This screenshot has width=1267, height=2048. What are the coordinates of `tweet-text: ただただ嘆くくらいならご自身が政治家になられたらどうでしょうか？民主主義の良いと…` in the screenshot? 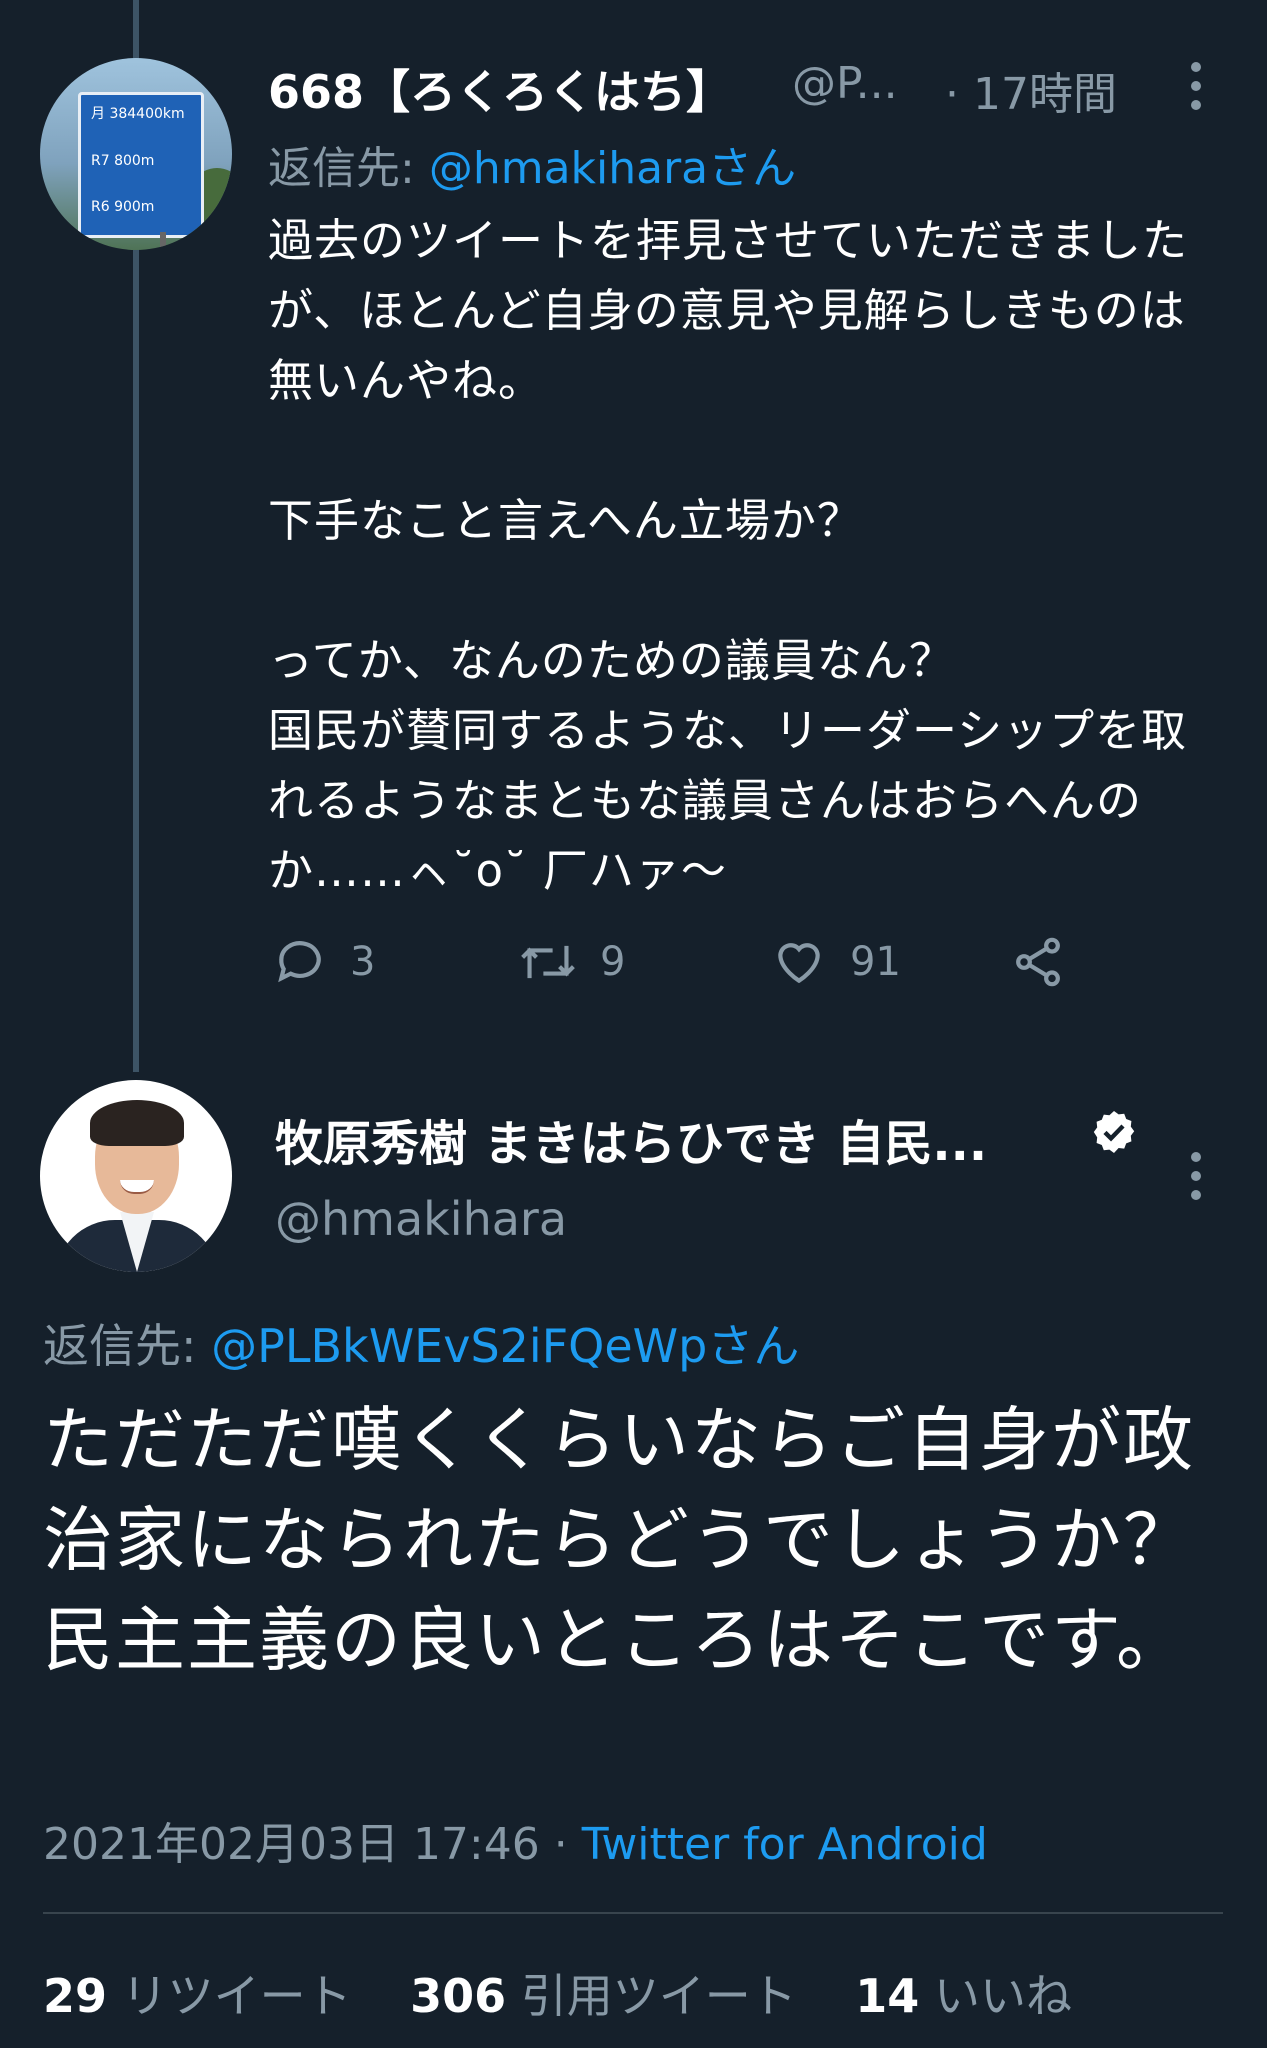 It's located at (619, 1540).